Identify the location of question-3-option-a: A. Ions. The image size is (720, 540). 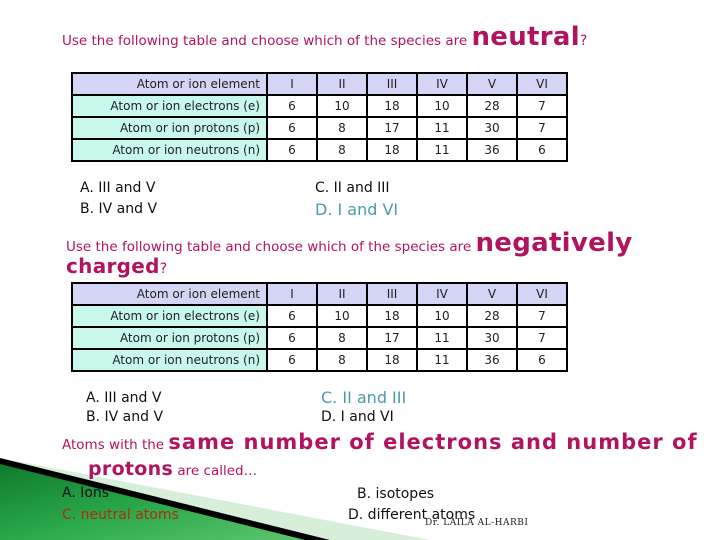
(85, 493).